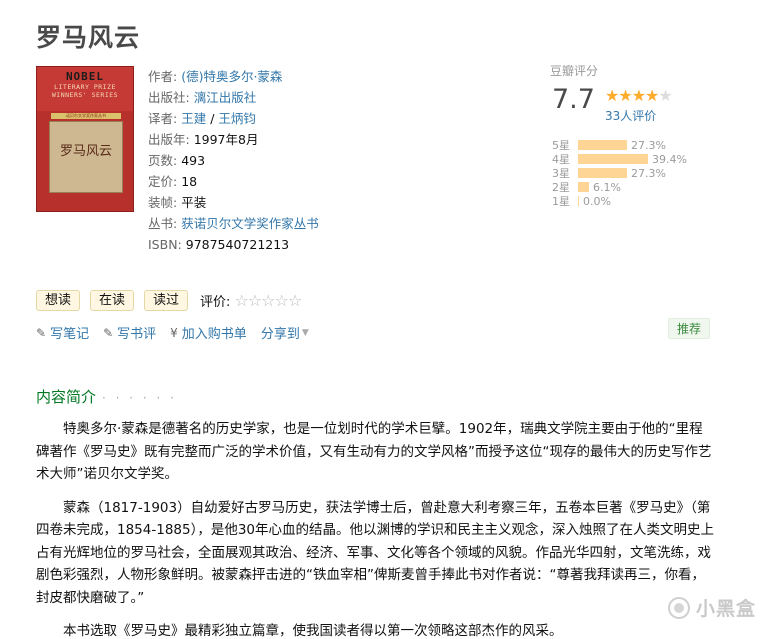  What do you see at coordinates (313, 631) in the screenshot?
I see `intro-paragraph: 本书选取《罗马史》最精彩独立篇章，使我国读者得以第一次领略这部杰作的风采。` at bounding box center [313, 631].